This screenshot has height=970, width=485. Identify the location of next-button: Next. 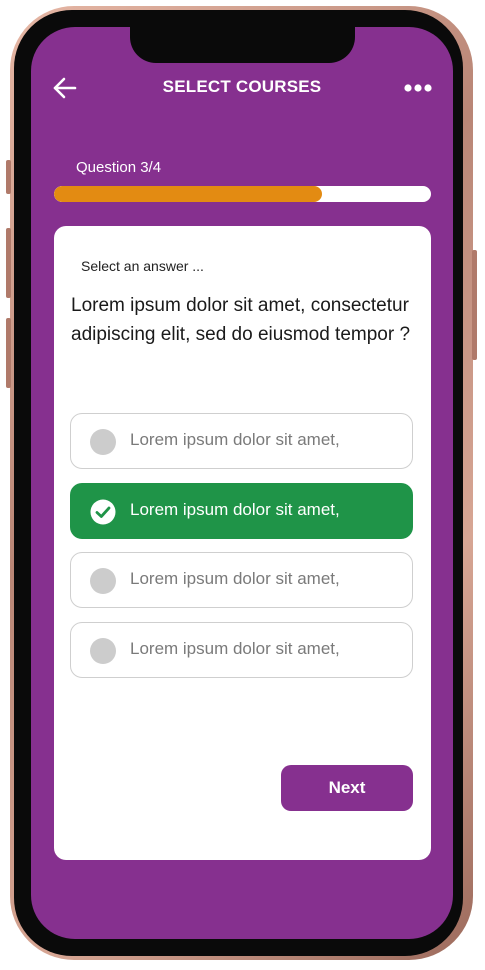
(347, 788).